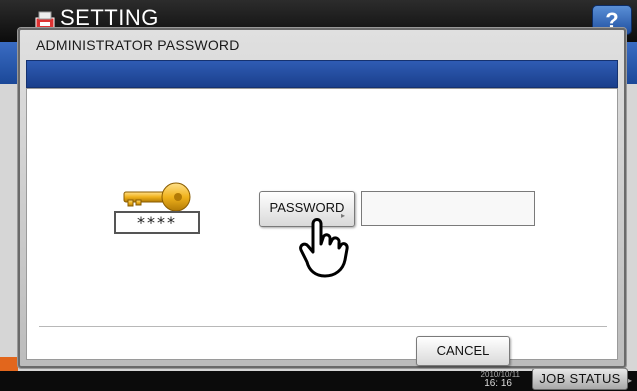 This screenshot has width=637, height=391. Describe the element at coordinates (580, 379) in the screenshot. I see `job-status-button: JOB STATUS` at that location.